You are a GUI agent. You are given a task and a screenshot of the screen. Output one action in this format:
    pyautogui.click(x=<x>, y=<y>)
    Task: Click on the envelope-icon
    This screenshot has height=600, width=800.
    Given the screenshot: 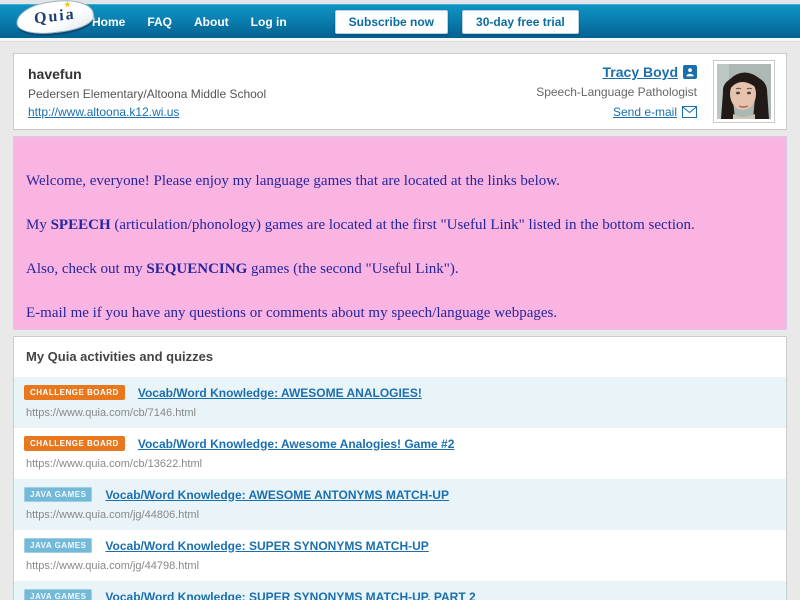 What is the action you would take?
    pyautogui.click(x=689, y=112)
    